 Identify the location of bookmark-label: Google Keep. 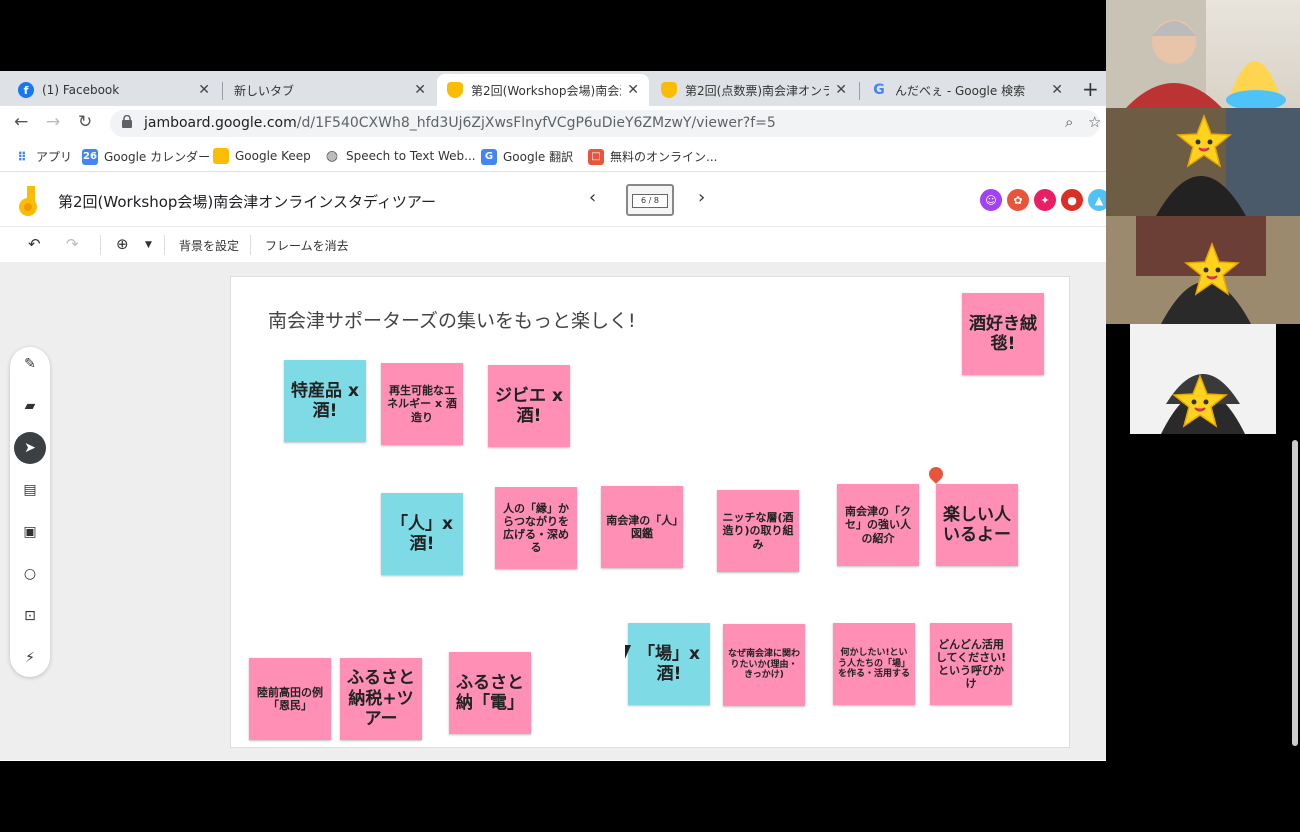
(273, 156).